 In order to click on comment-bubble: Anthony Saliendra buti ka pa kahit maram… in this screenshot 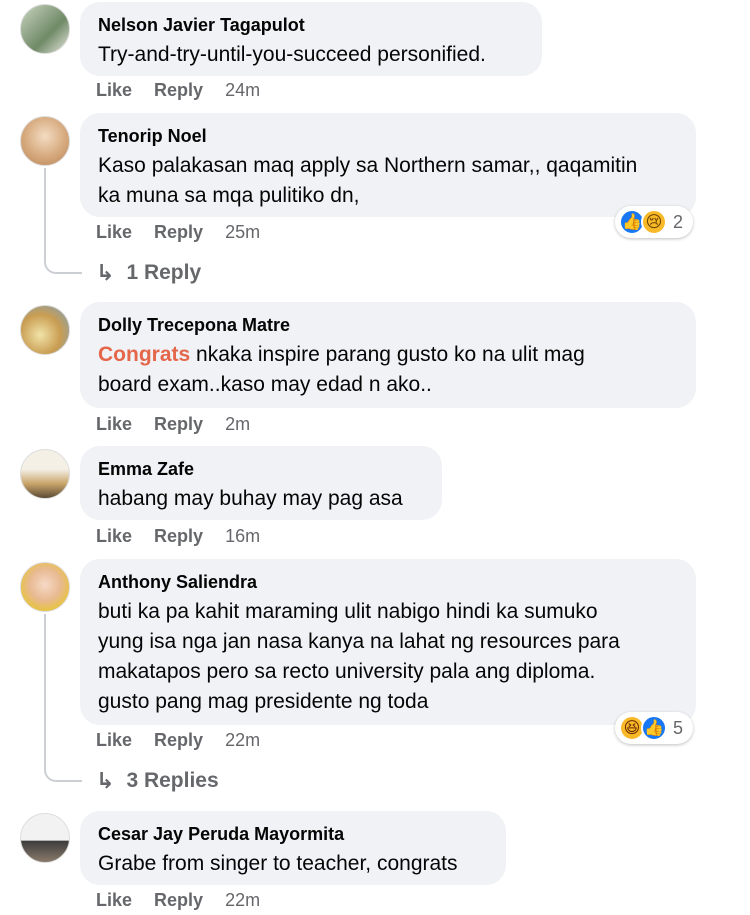, I will do `click(388, 642)`.